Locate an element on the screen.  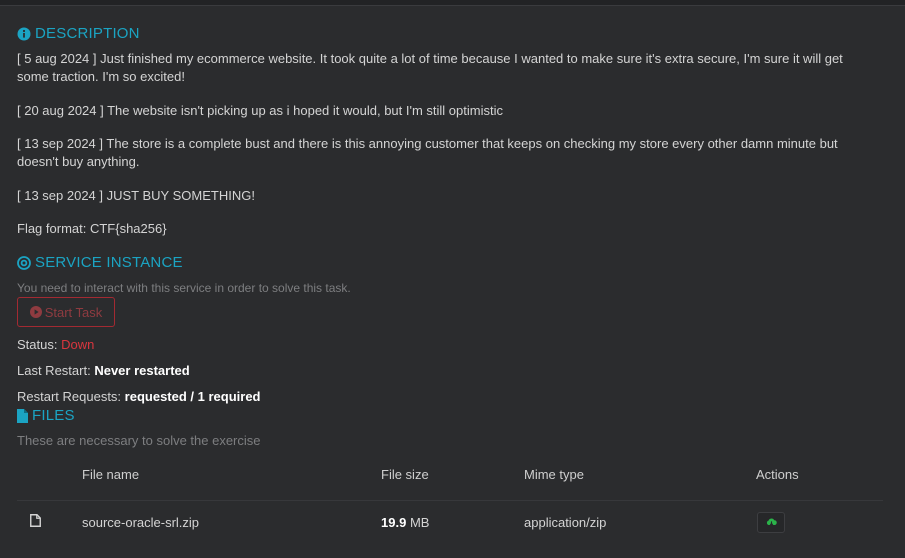
last-restart-value: Never restarted is located at coordinates (142, 370).